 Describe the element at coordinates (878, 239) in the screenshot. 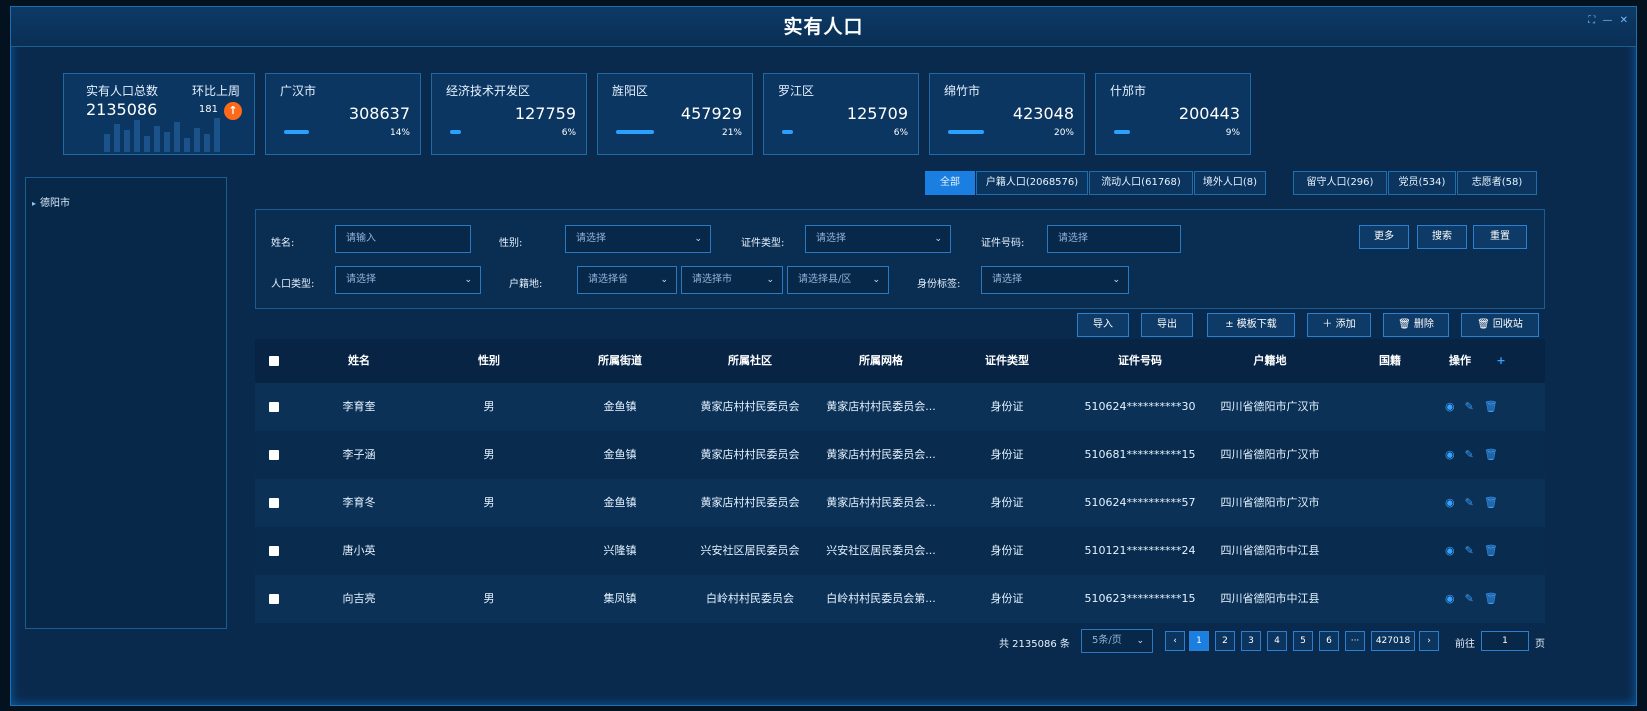

I see `idtype-select: 请选择 ⌄` at that location.